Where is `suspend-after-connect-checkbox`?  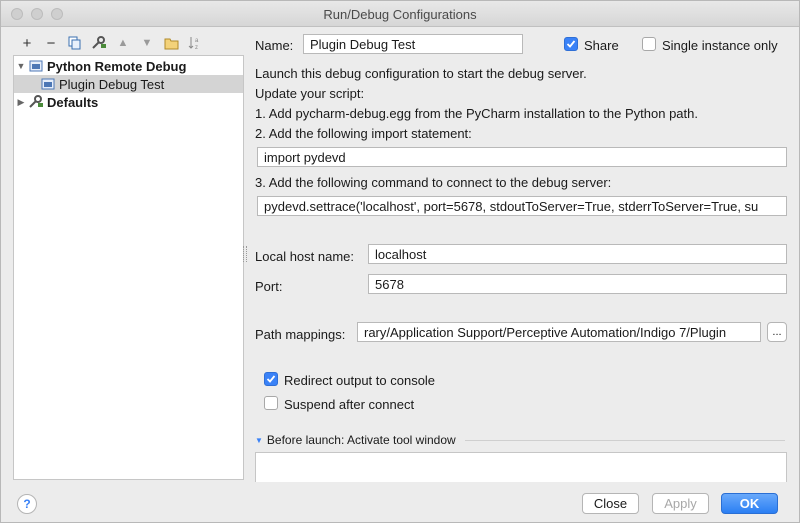 suspend-after-connect-checkbox is located at coordinates (271, 403).